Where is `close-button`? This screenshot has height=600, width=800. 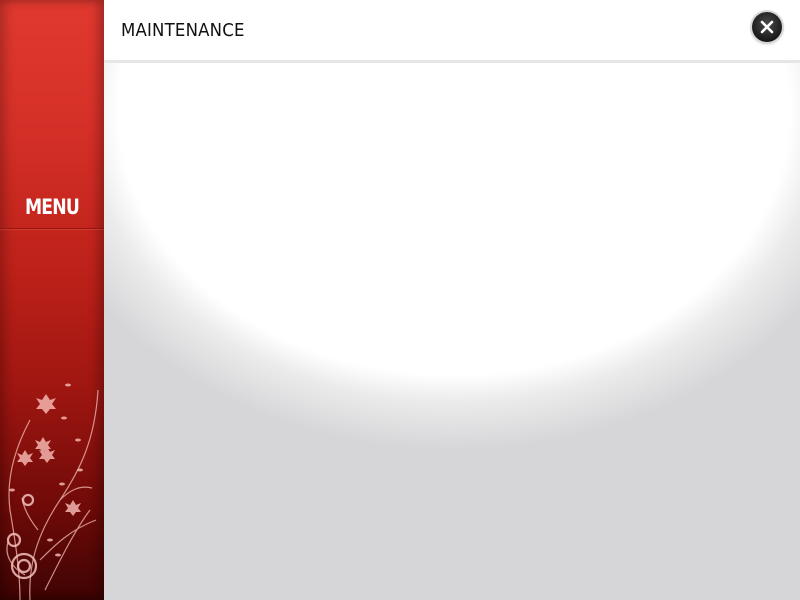 close-button is located at coordinates (767, 27).